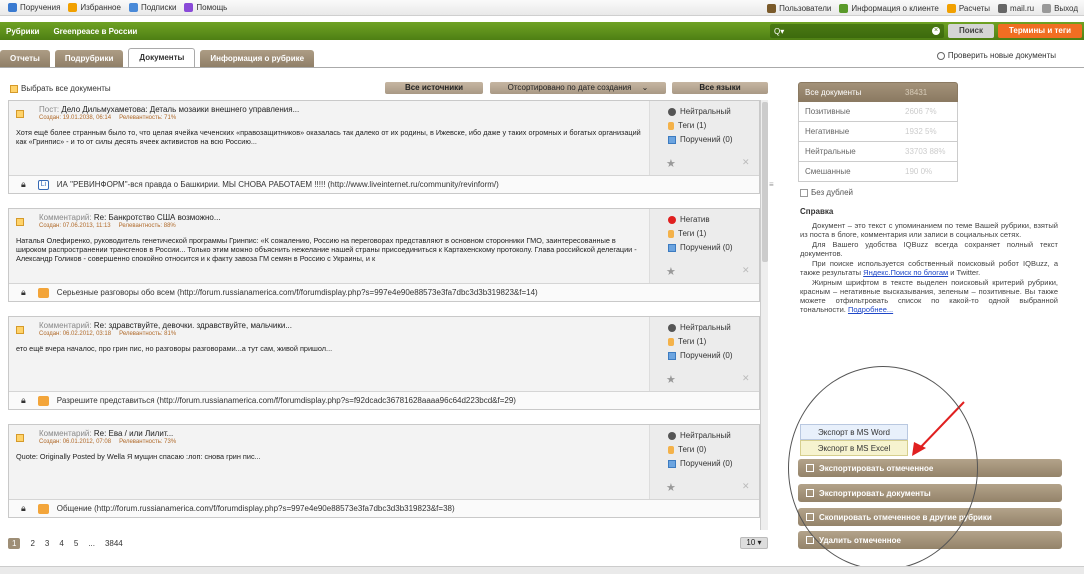 This screenshot has width=1084, height=574. What do you see at coordinates (804, 192) in the screenshot?
I see `no-duplicates-checkbox` at bounding box center [804, 192].